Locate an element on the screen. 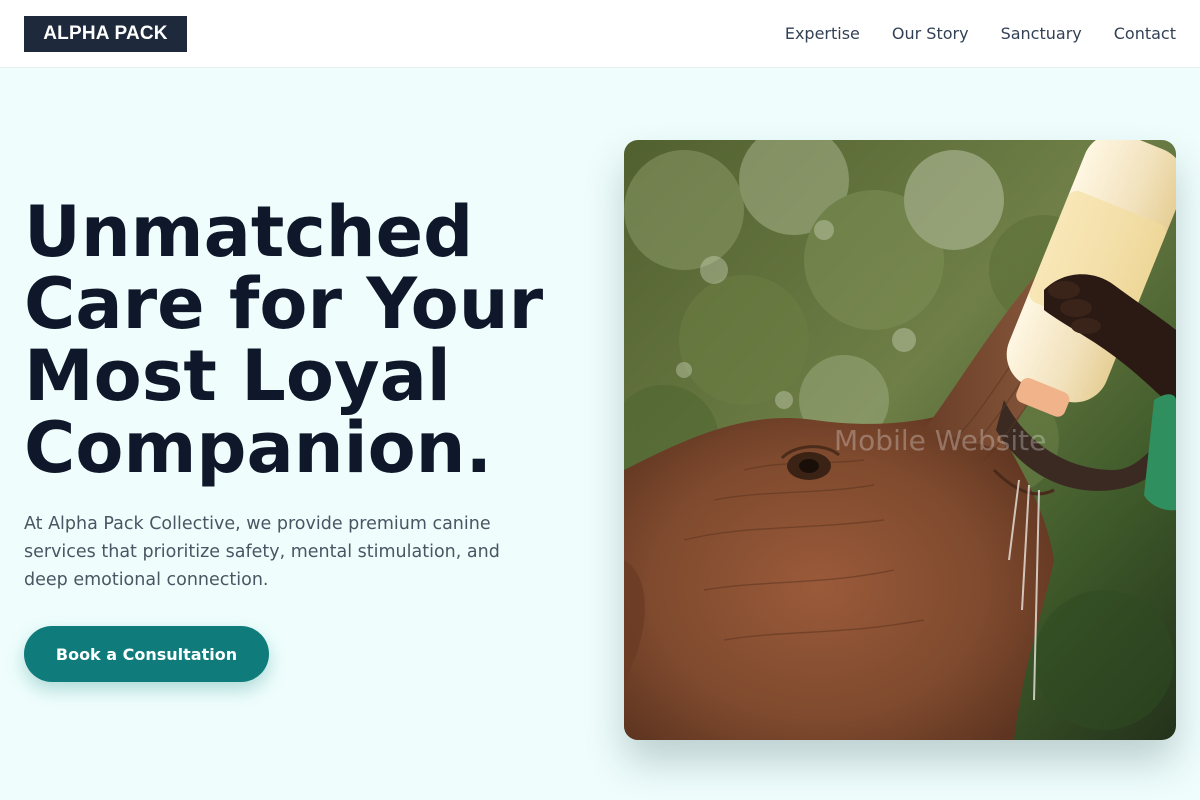  nav-link-contact: Contact is located at coordinates (1145, 33).